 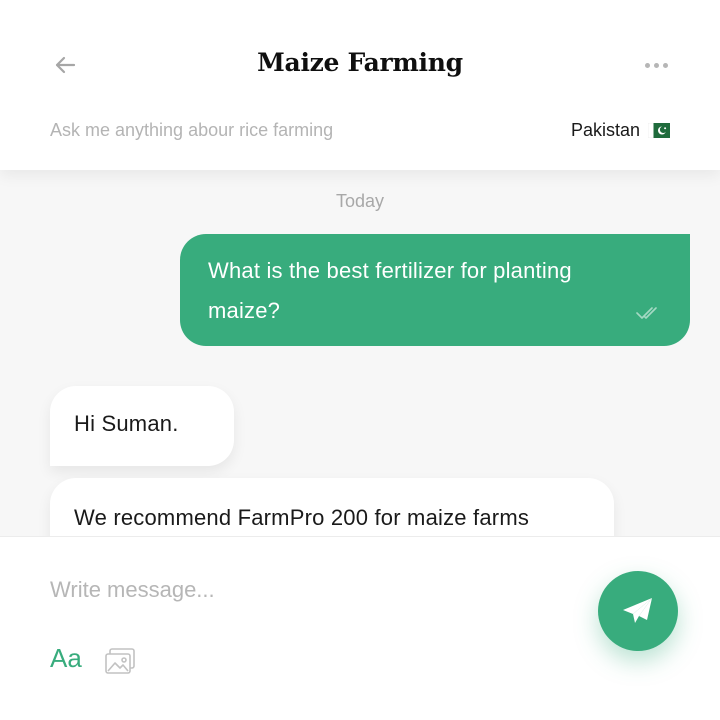 I want to click on more-horizontal-icon, so click(x=647, y=65).